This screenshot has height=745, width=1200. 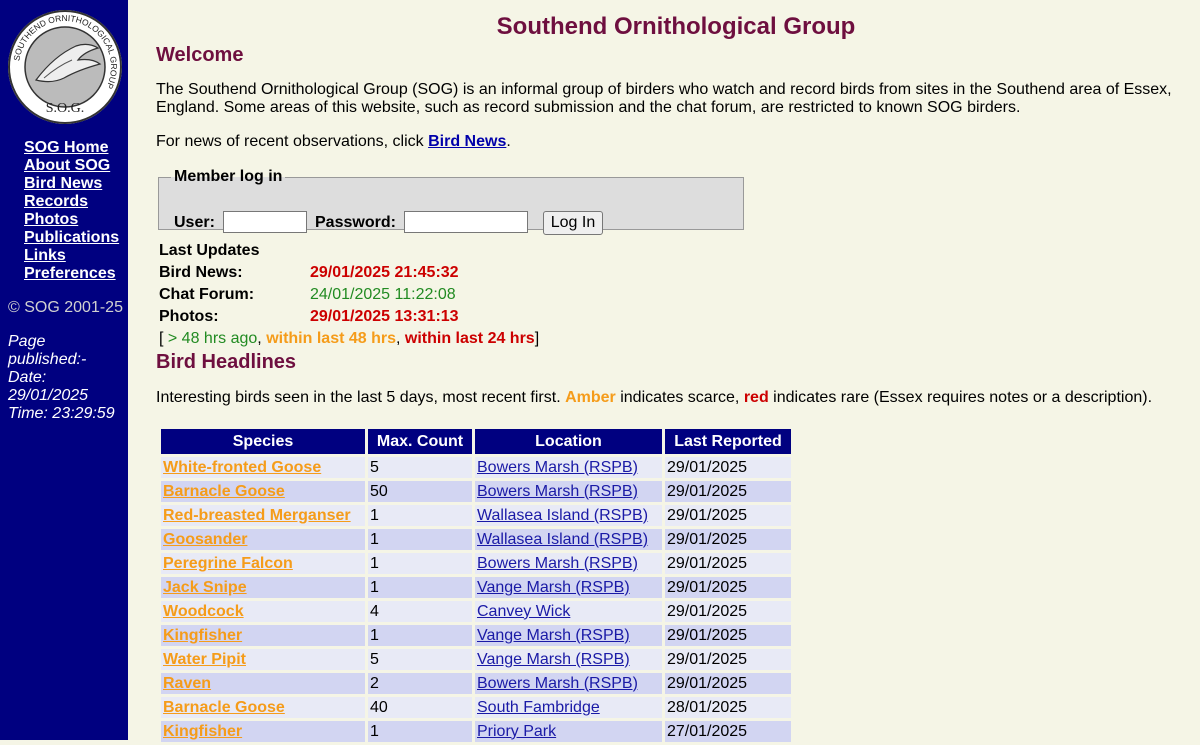 What do you see at coordinates (257, 515) in the screenshot?
I see `species-link: Red-breasted Merganser` at bounding box center [257, 515].